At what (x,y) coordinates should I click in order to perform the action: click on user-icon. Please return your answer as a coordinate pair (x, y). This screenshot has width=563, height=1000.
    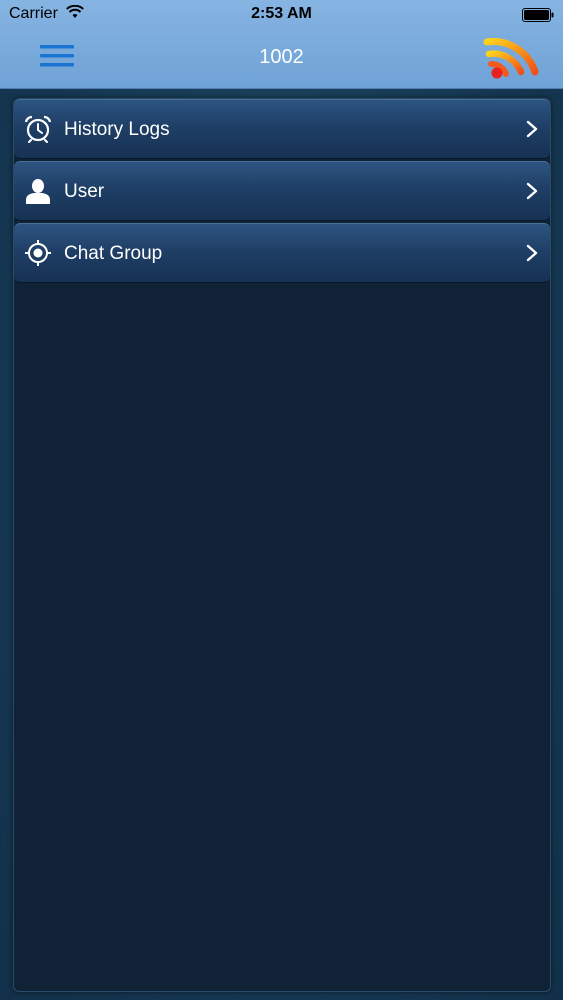
    Looking at the image, I should click on (38, 191).